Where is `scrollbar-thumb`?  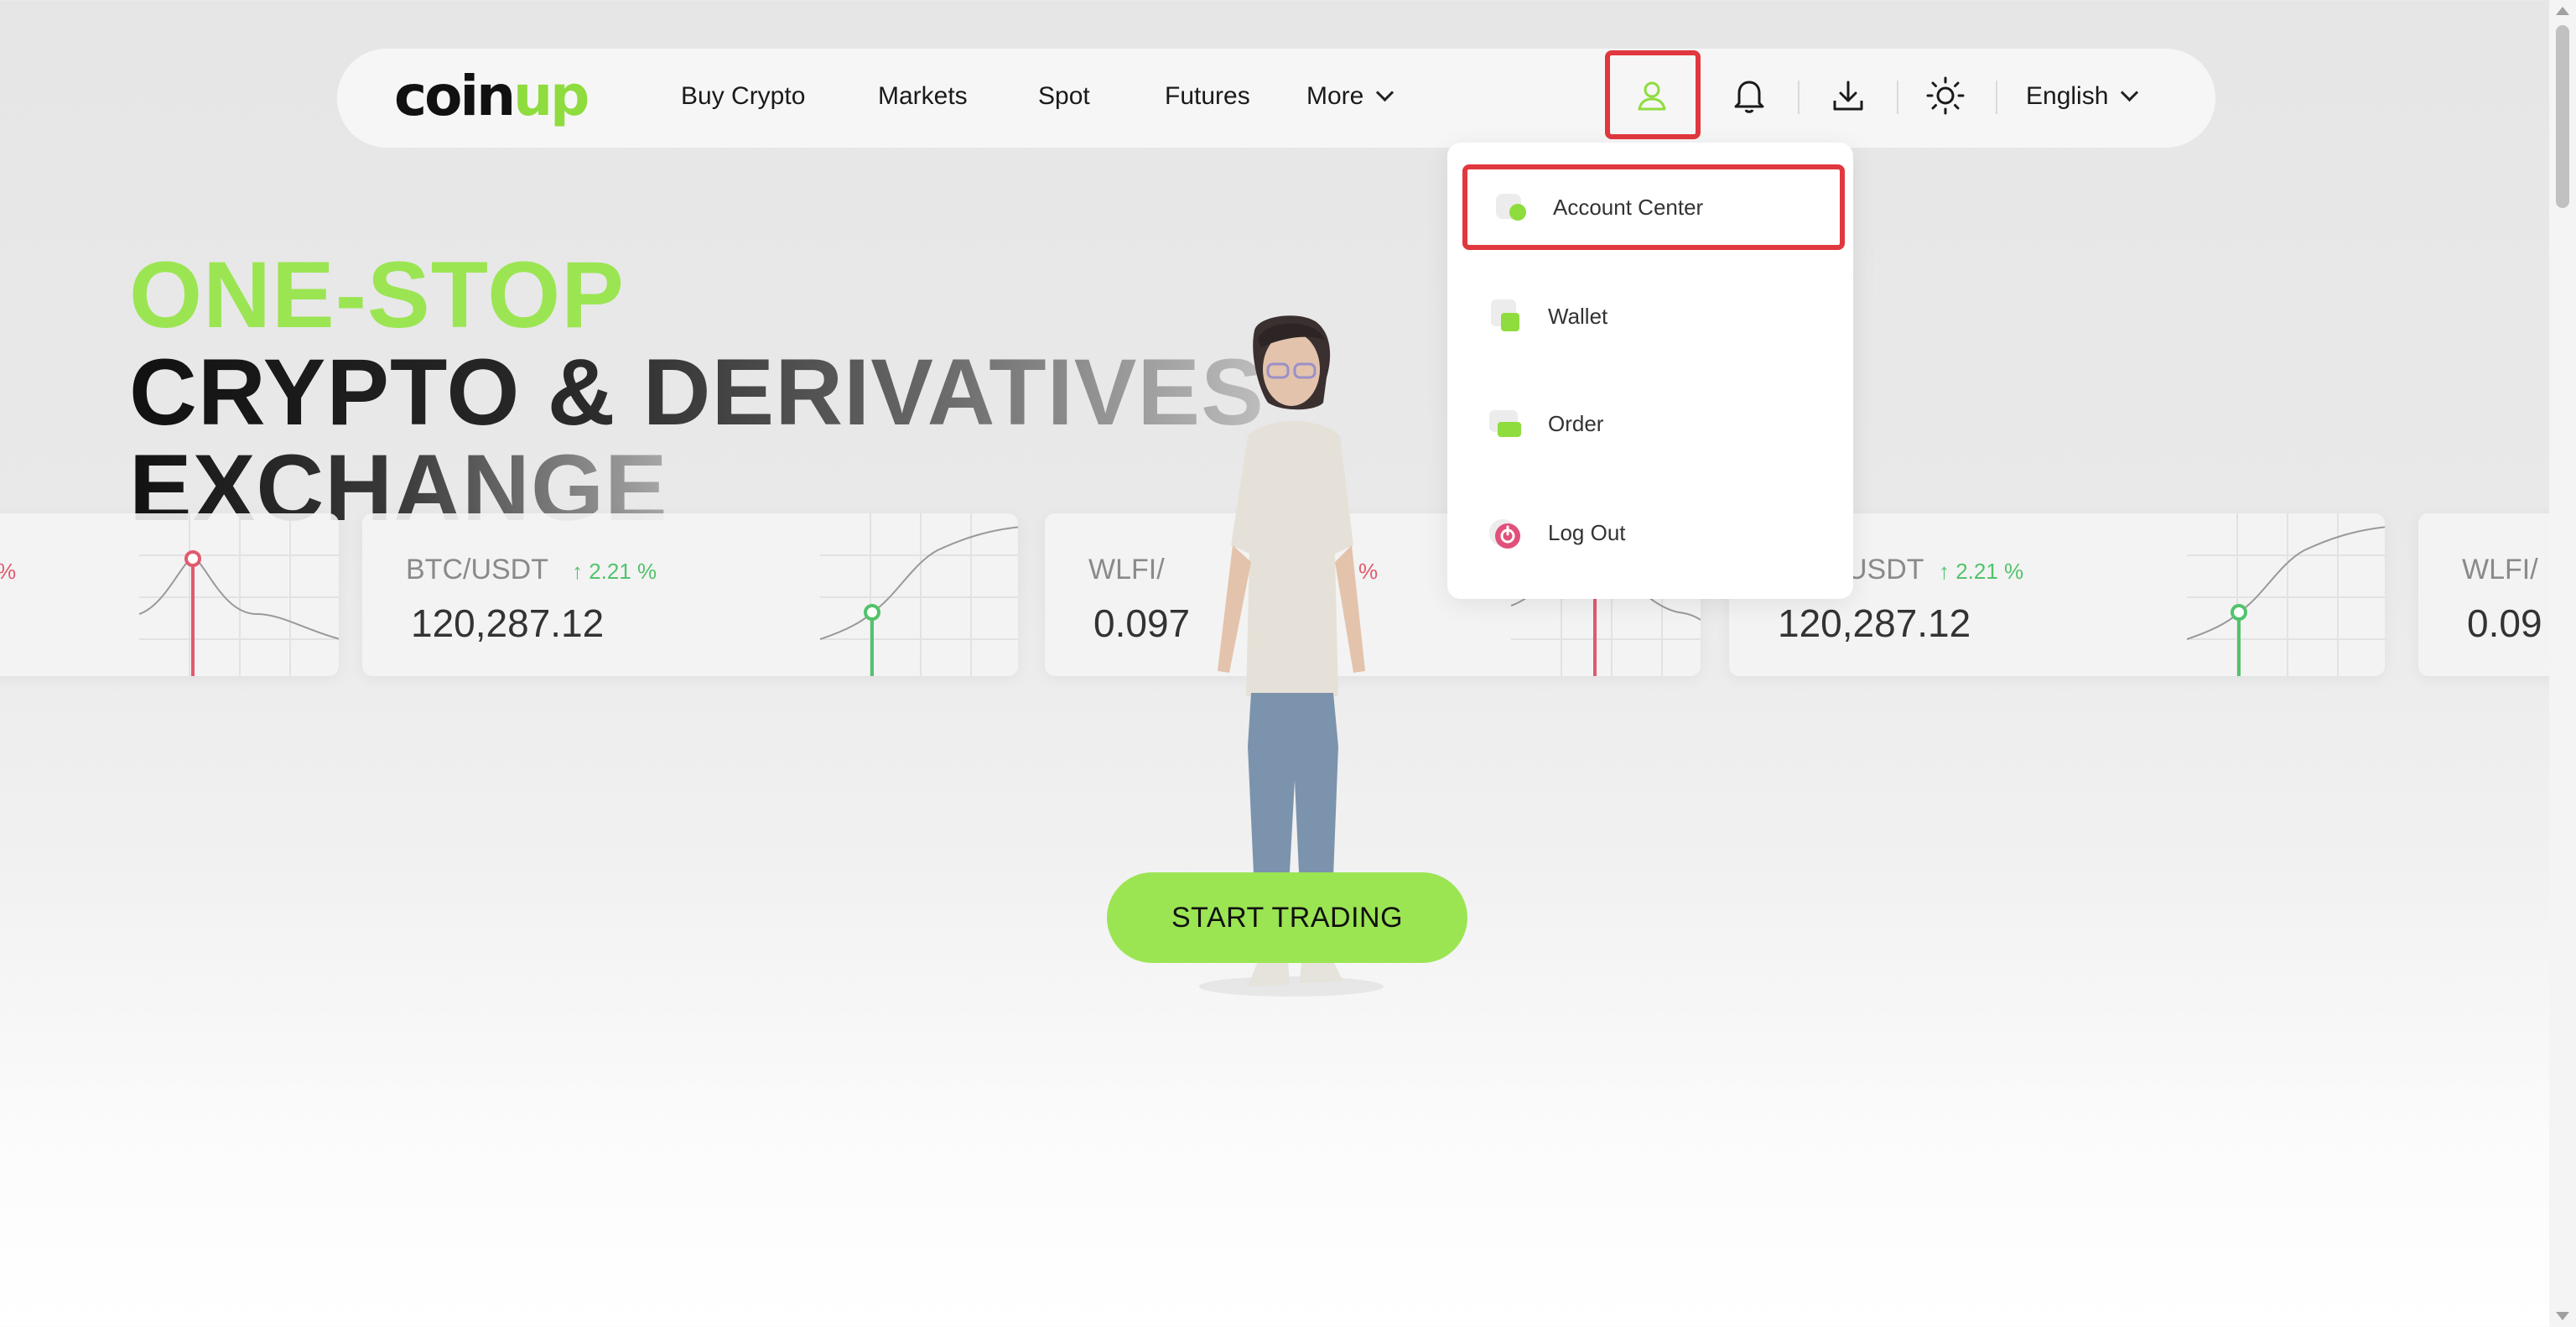 scrollbar-thumb is located at coordinates (2562, 116).